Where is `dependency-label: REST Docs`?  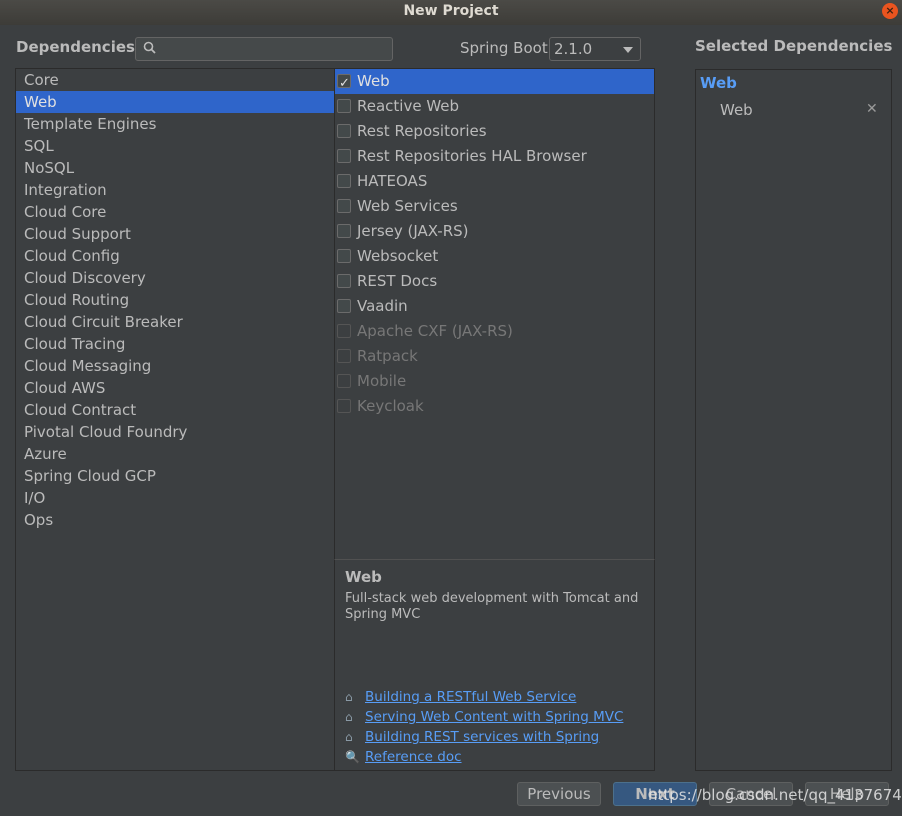
dependency-label: REST Docs is located at coordinates (397, 281).